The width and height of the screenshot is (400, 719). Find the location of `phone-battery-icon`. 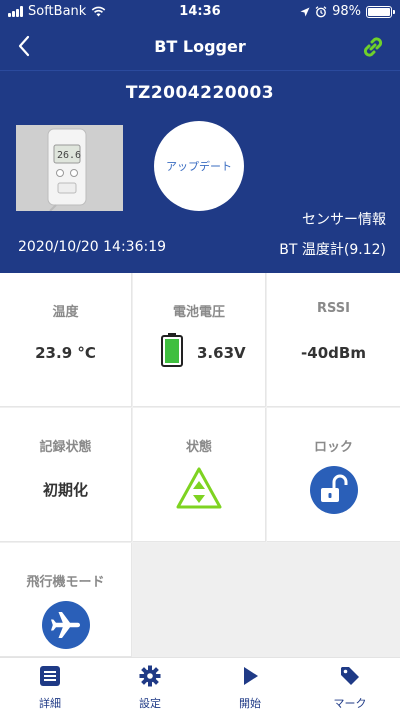

phone-battery-icon is located at coordinates (380, 11).